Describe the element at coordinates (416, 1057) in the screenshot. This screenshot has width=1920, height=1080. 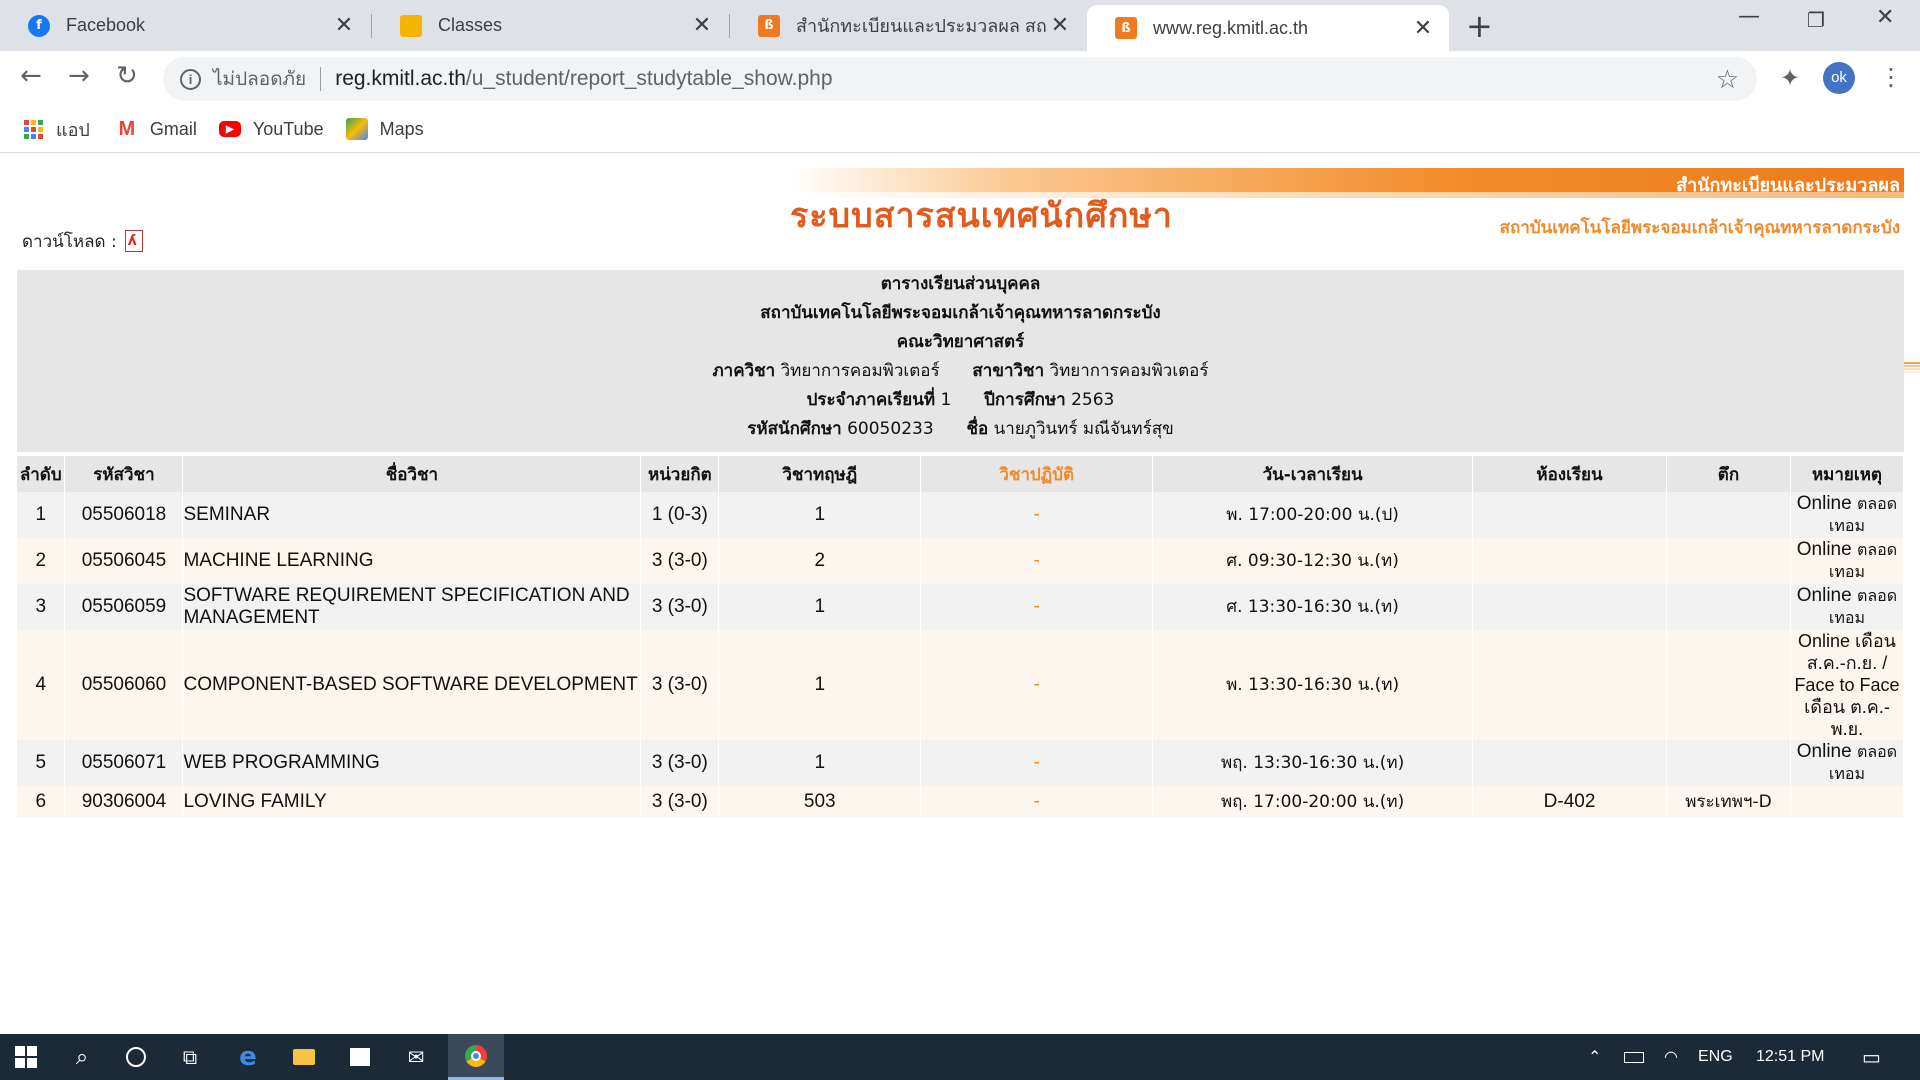
I see `mail-icon: ✉` at that location.